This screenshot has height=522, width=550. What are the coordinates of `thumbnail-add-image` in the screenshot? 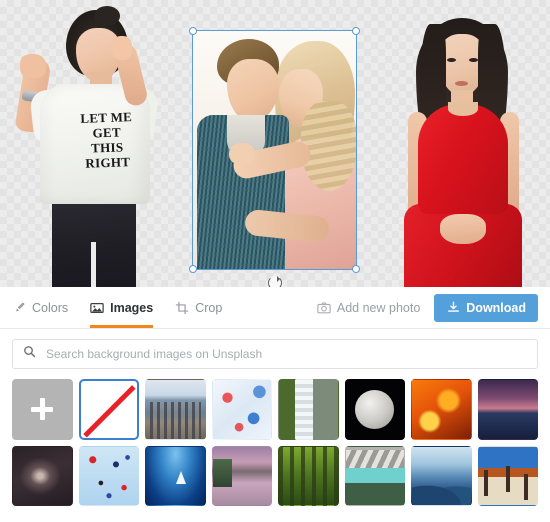 It's located at (42, 409).